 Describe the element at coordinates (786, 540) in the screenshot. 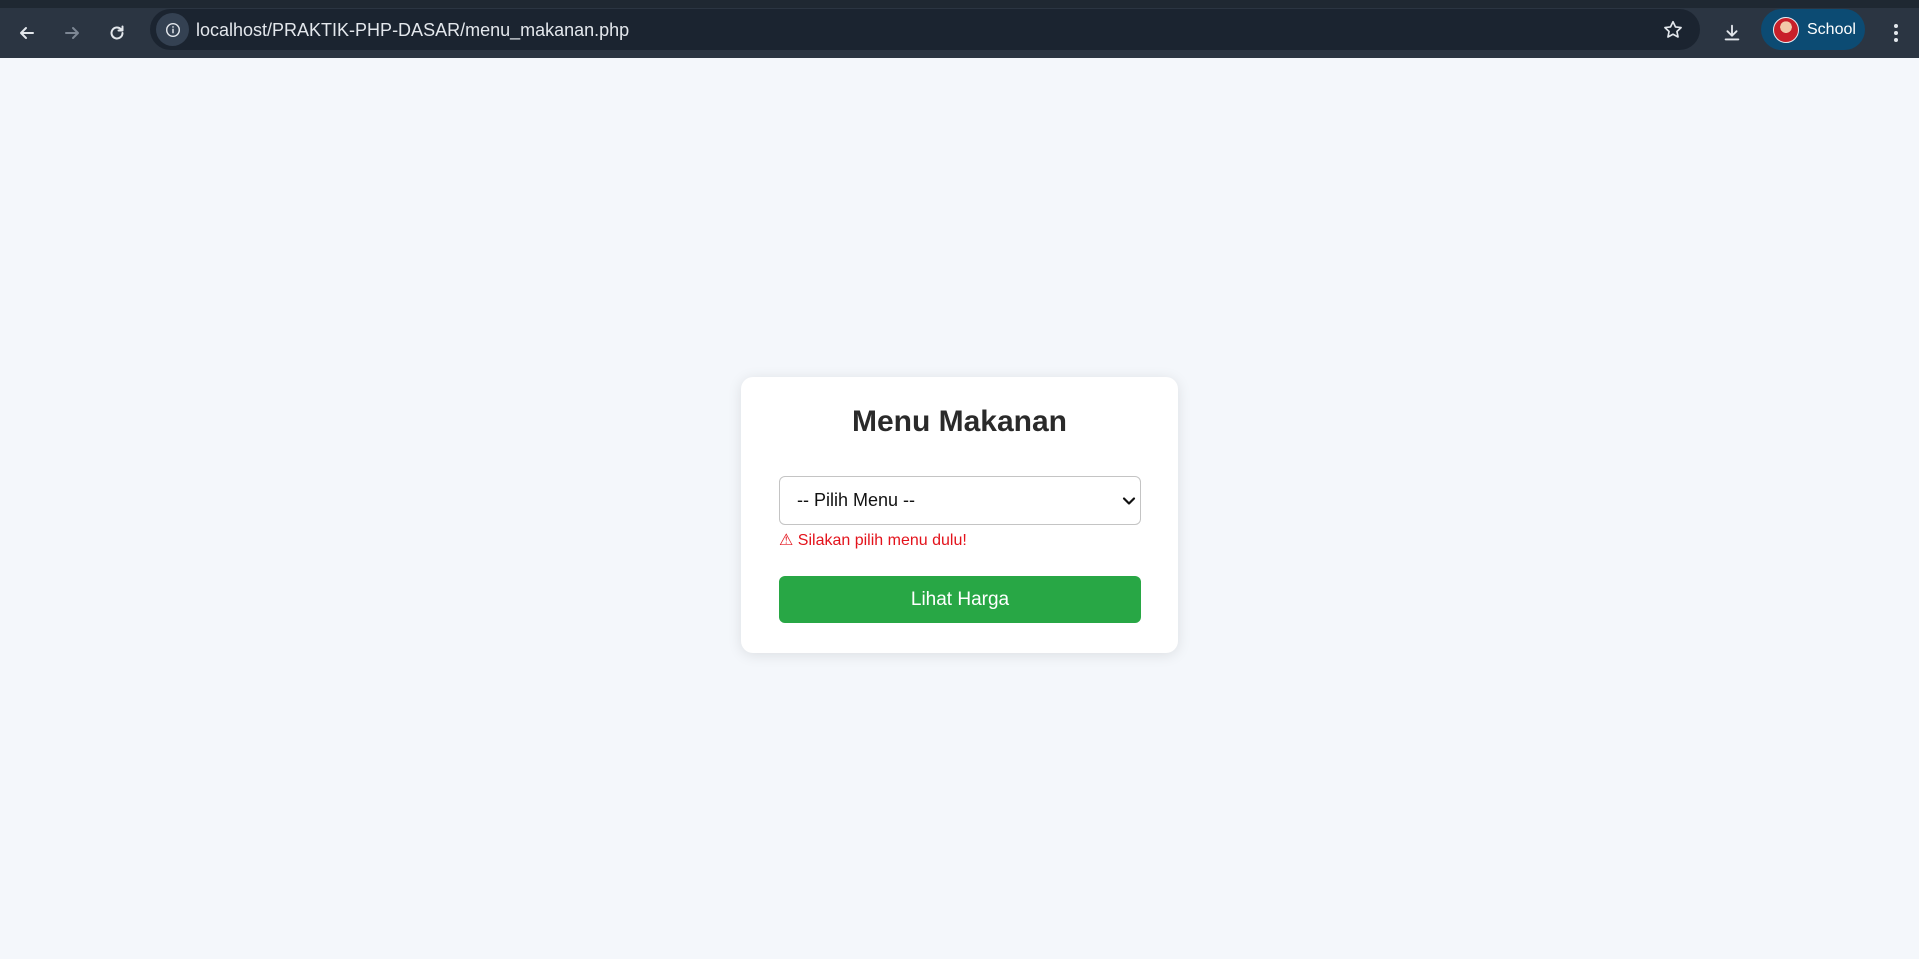

I see `warning-icon: ⚠` at that location.